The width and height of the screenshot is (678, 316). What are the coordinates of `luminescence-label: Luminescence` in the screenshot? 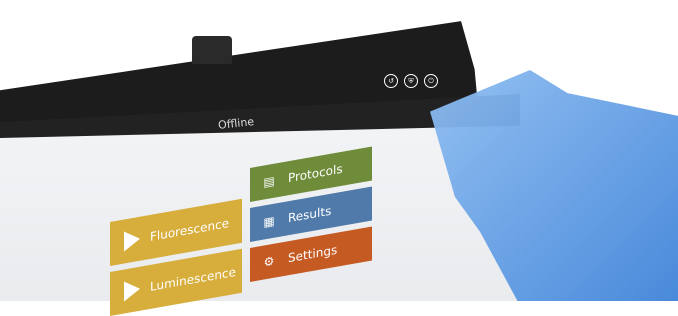 It's located at (193, 279).